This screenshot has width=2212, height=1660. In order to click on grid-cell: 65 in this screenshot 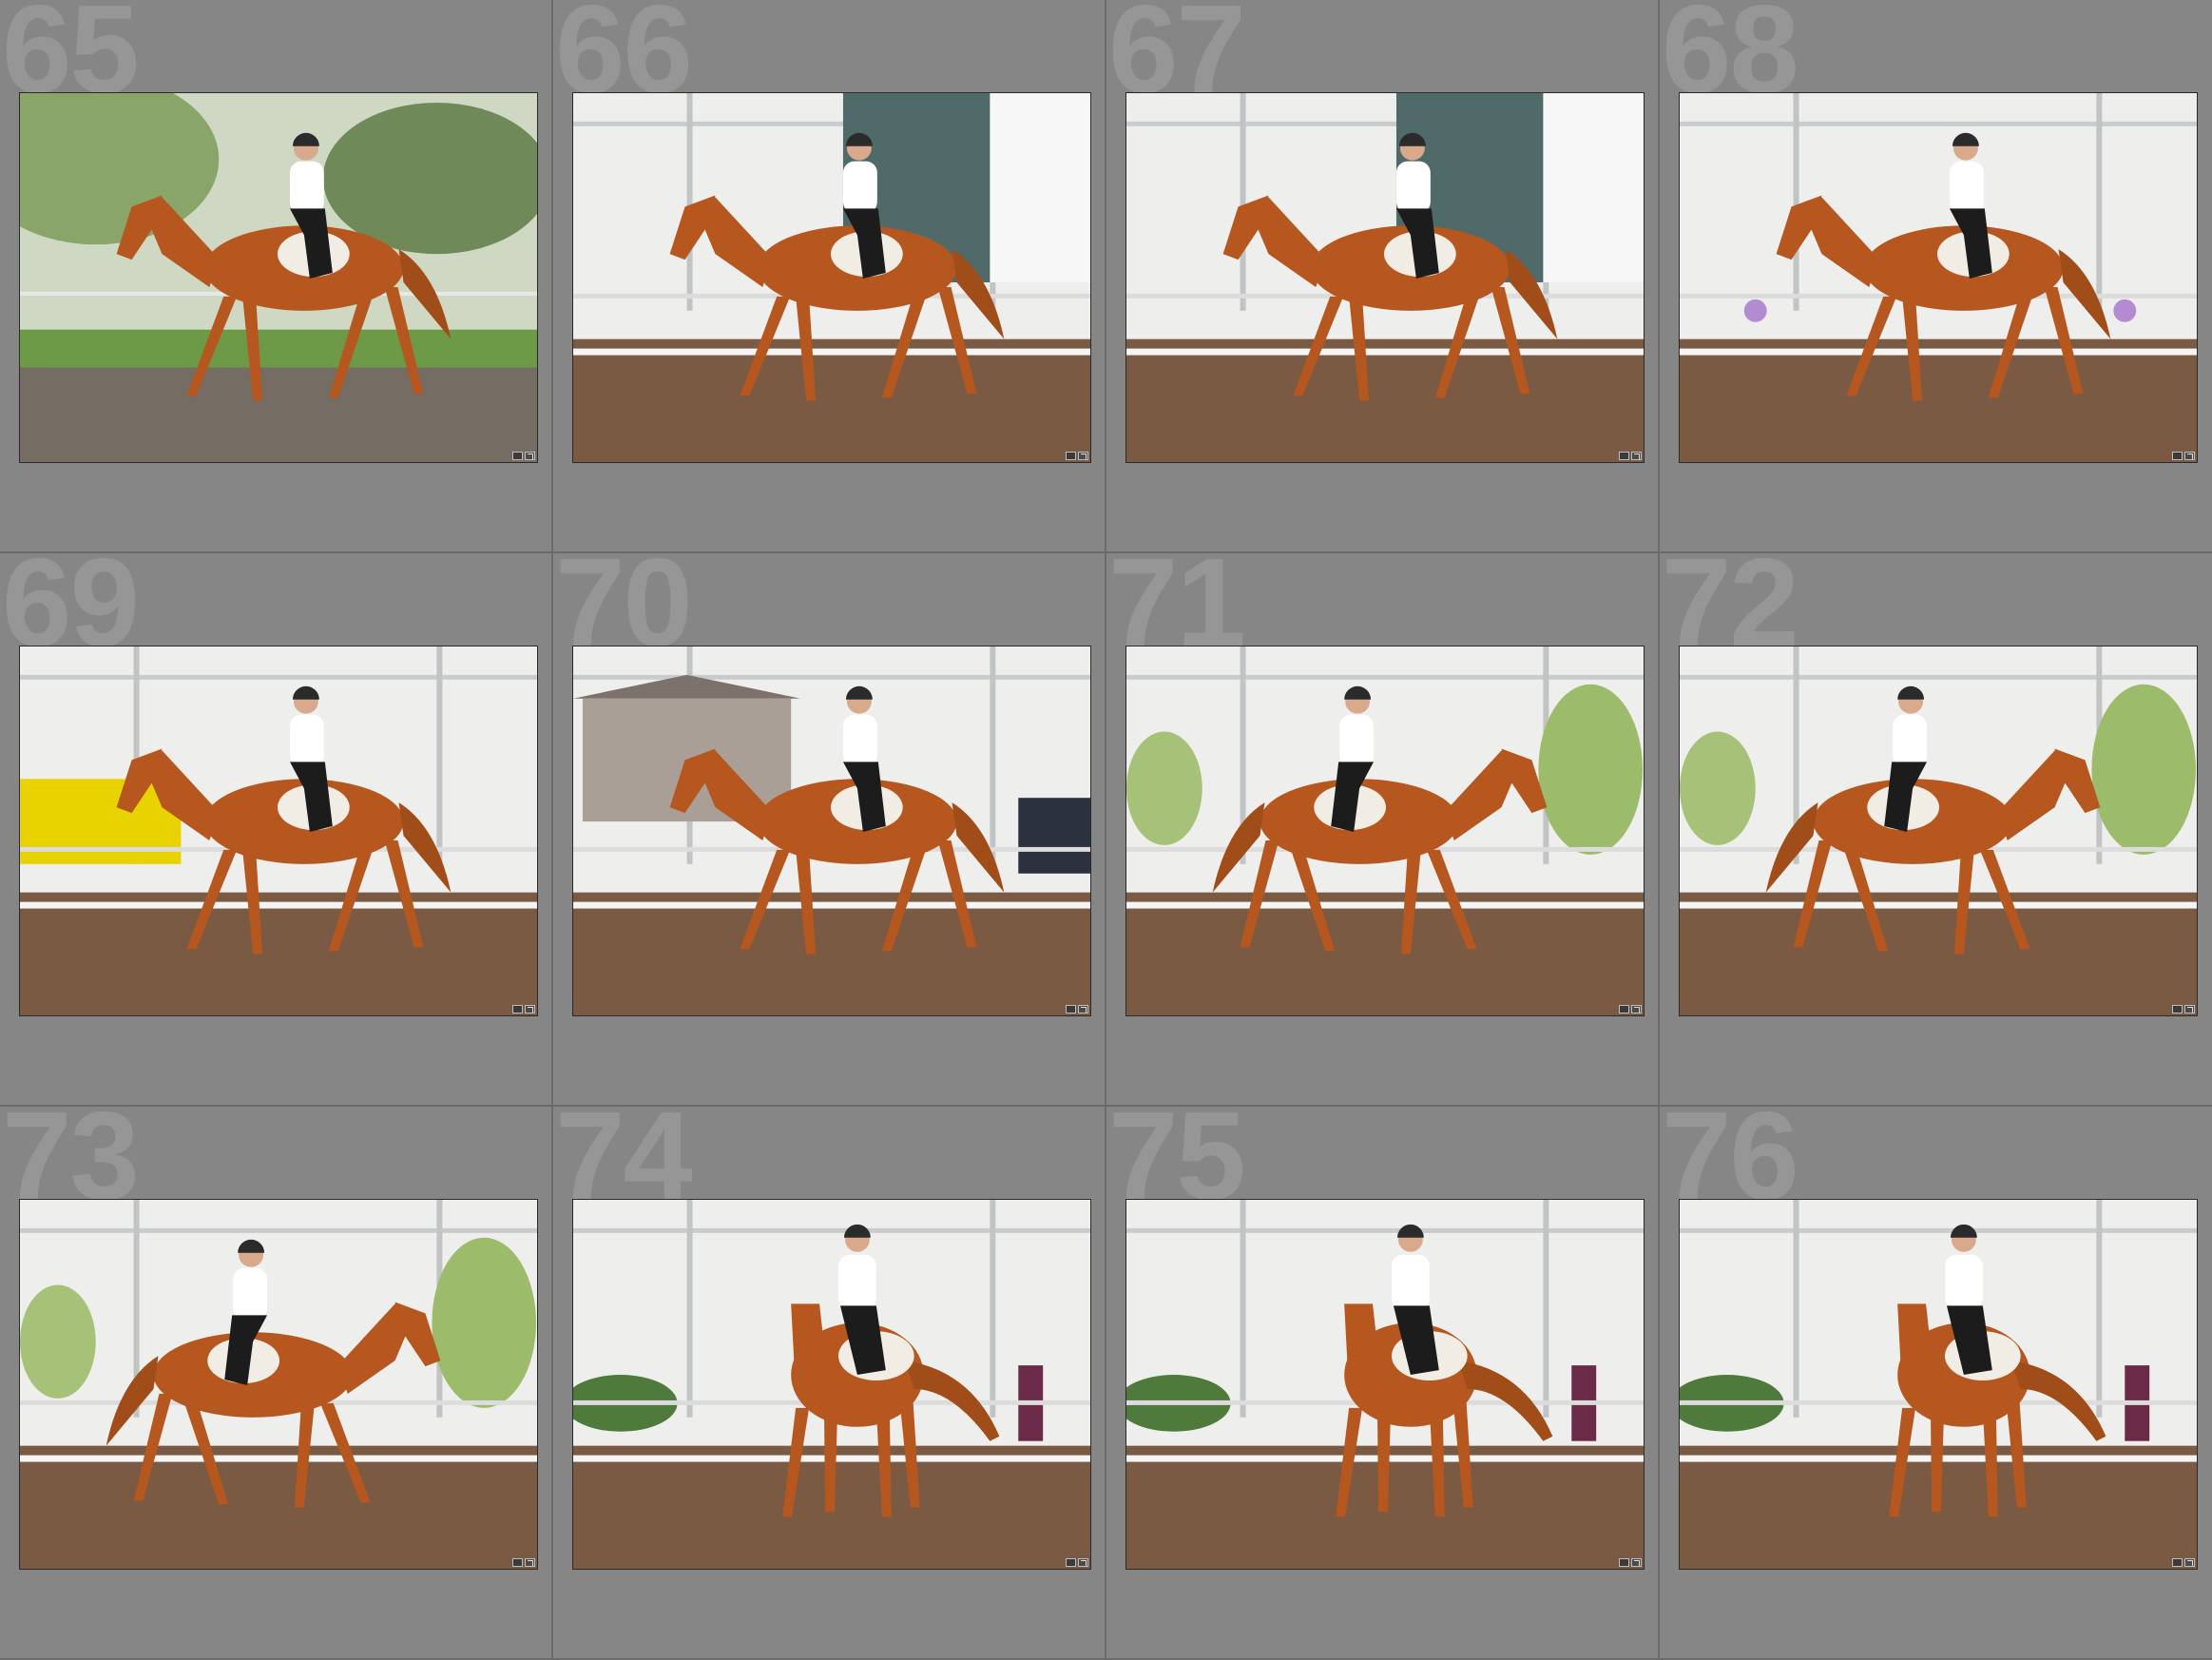, I will do `click(276, 276)`.